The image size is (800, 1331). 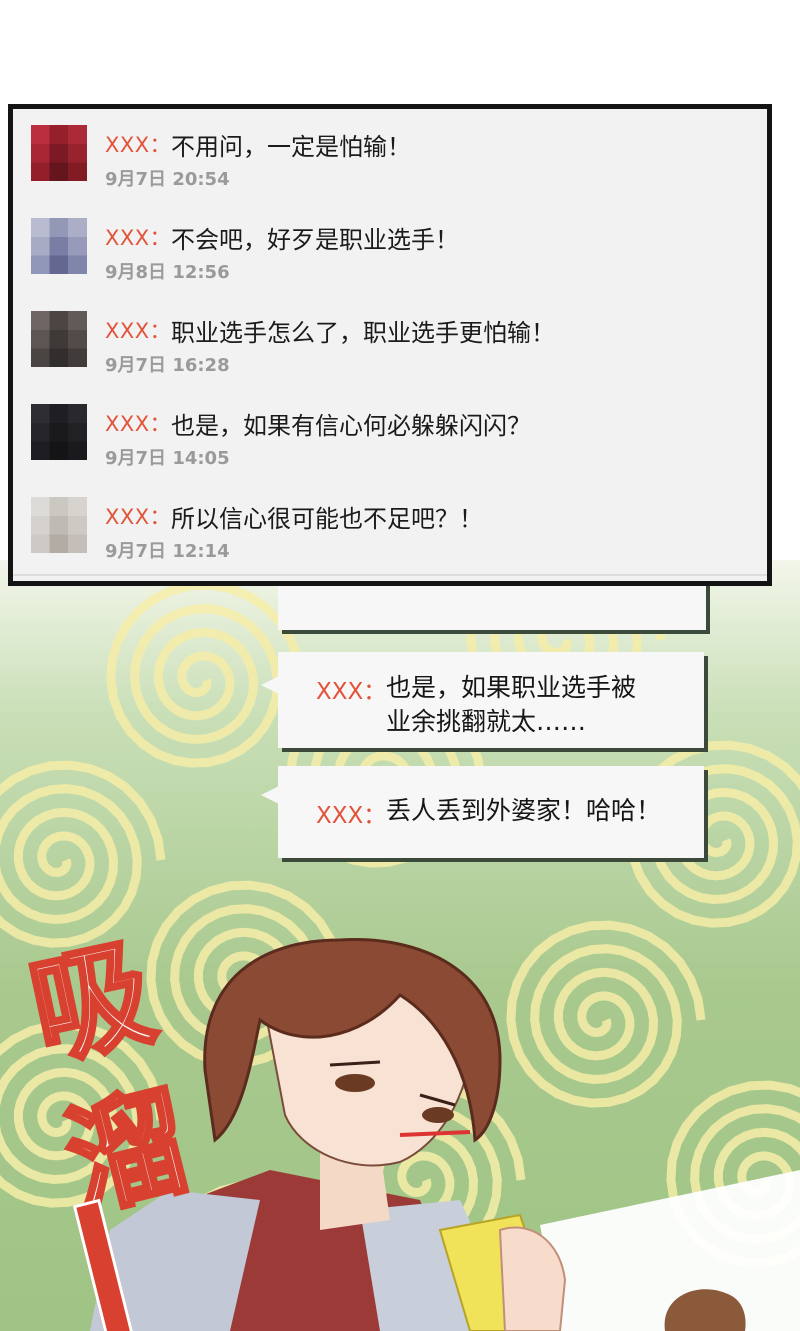 I want to click on swirl, so click(x=206, y=674).